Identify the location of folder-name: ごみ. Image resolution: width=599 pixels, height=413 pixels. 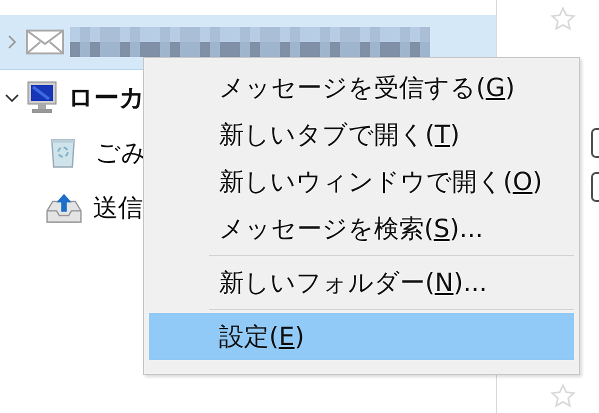
(121, 153).